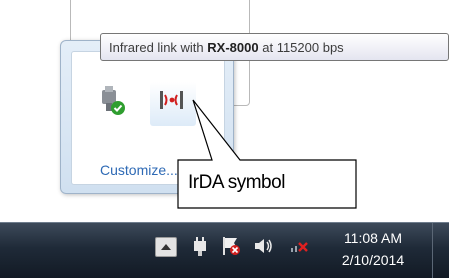 The width and height of the screenshot is (449, 278). I want to click on network-disconnected-icon, so click(299, 246).